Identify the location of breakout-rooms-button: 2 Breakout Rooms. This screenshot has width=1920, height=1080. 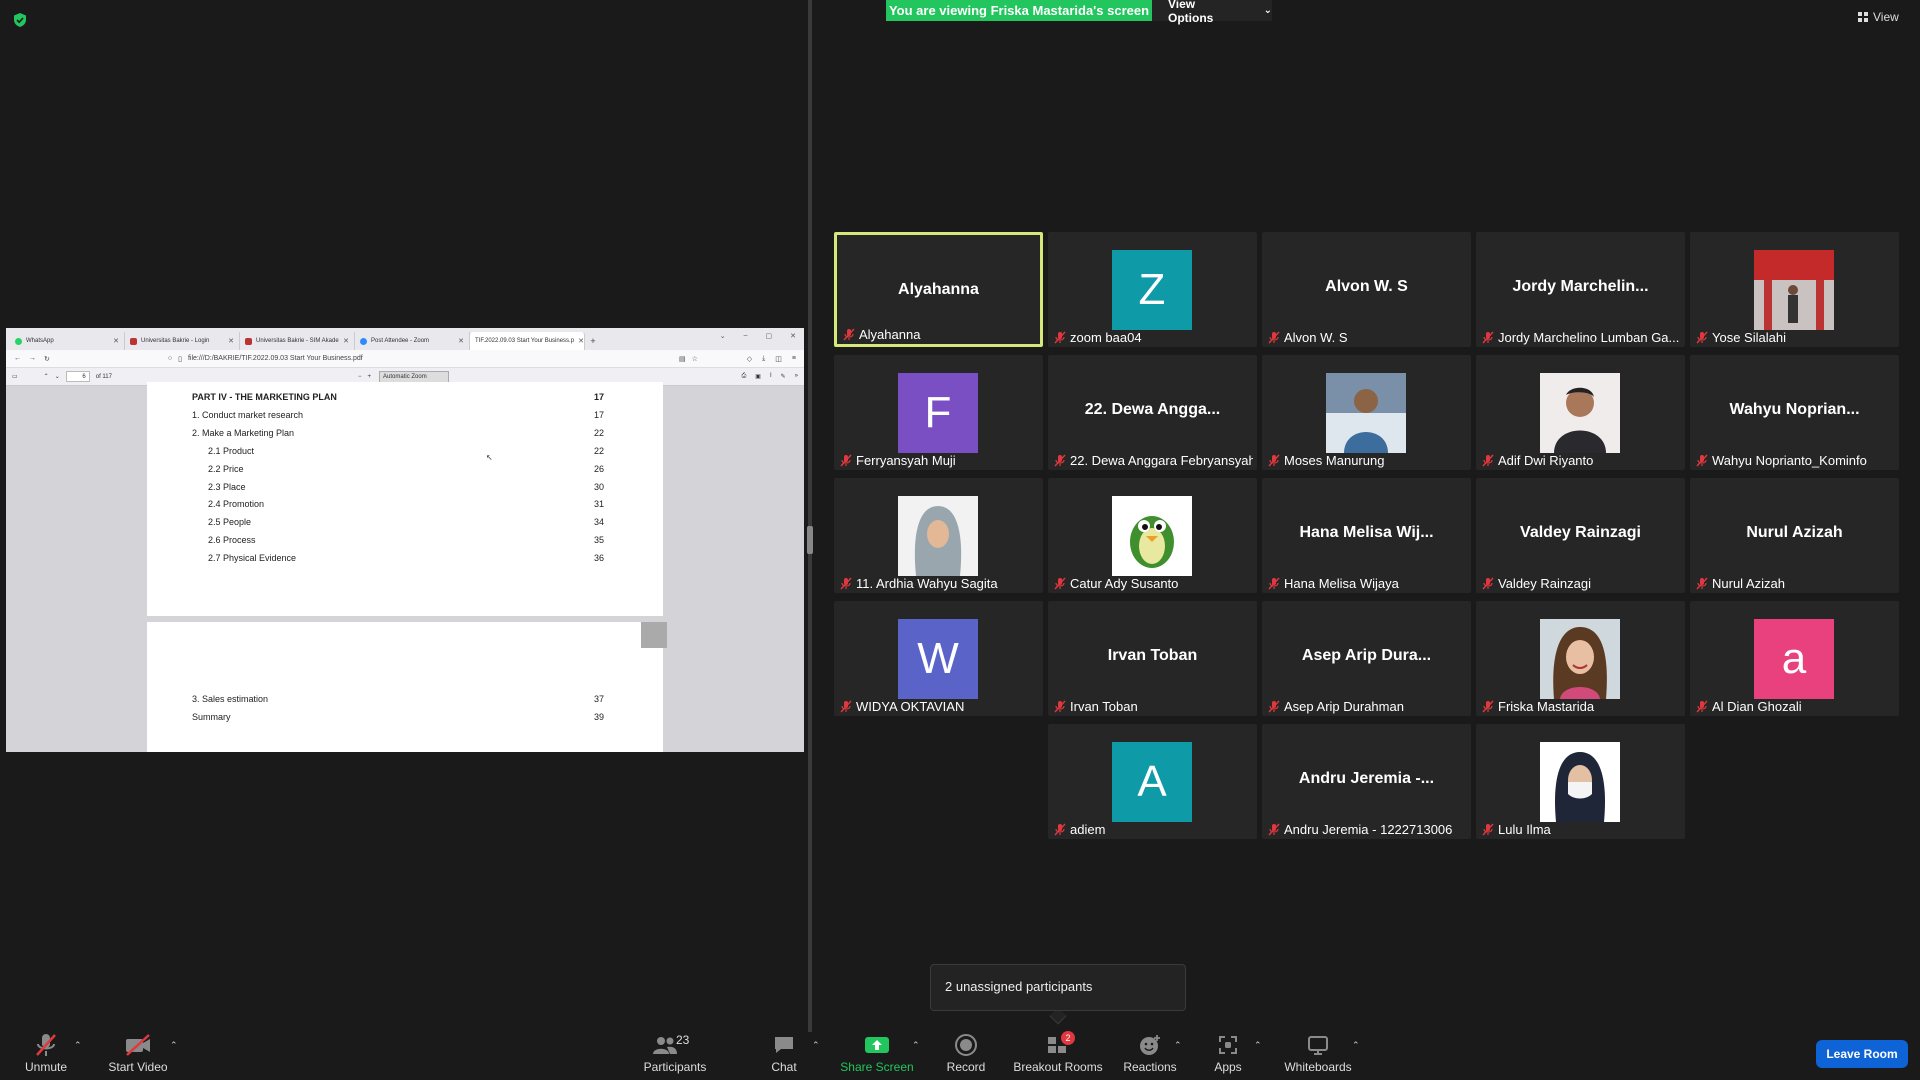
(1058, 1055).